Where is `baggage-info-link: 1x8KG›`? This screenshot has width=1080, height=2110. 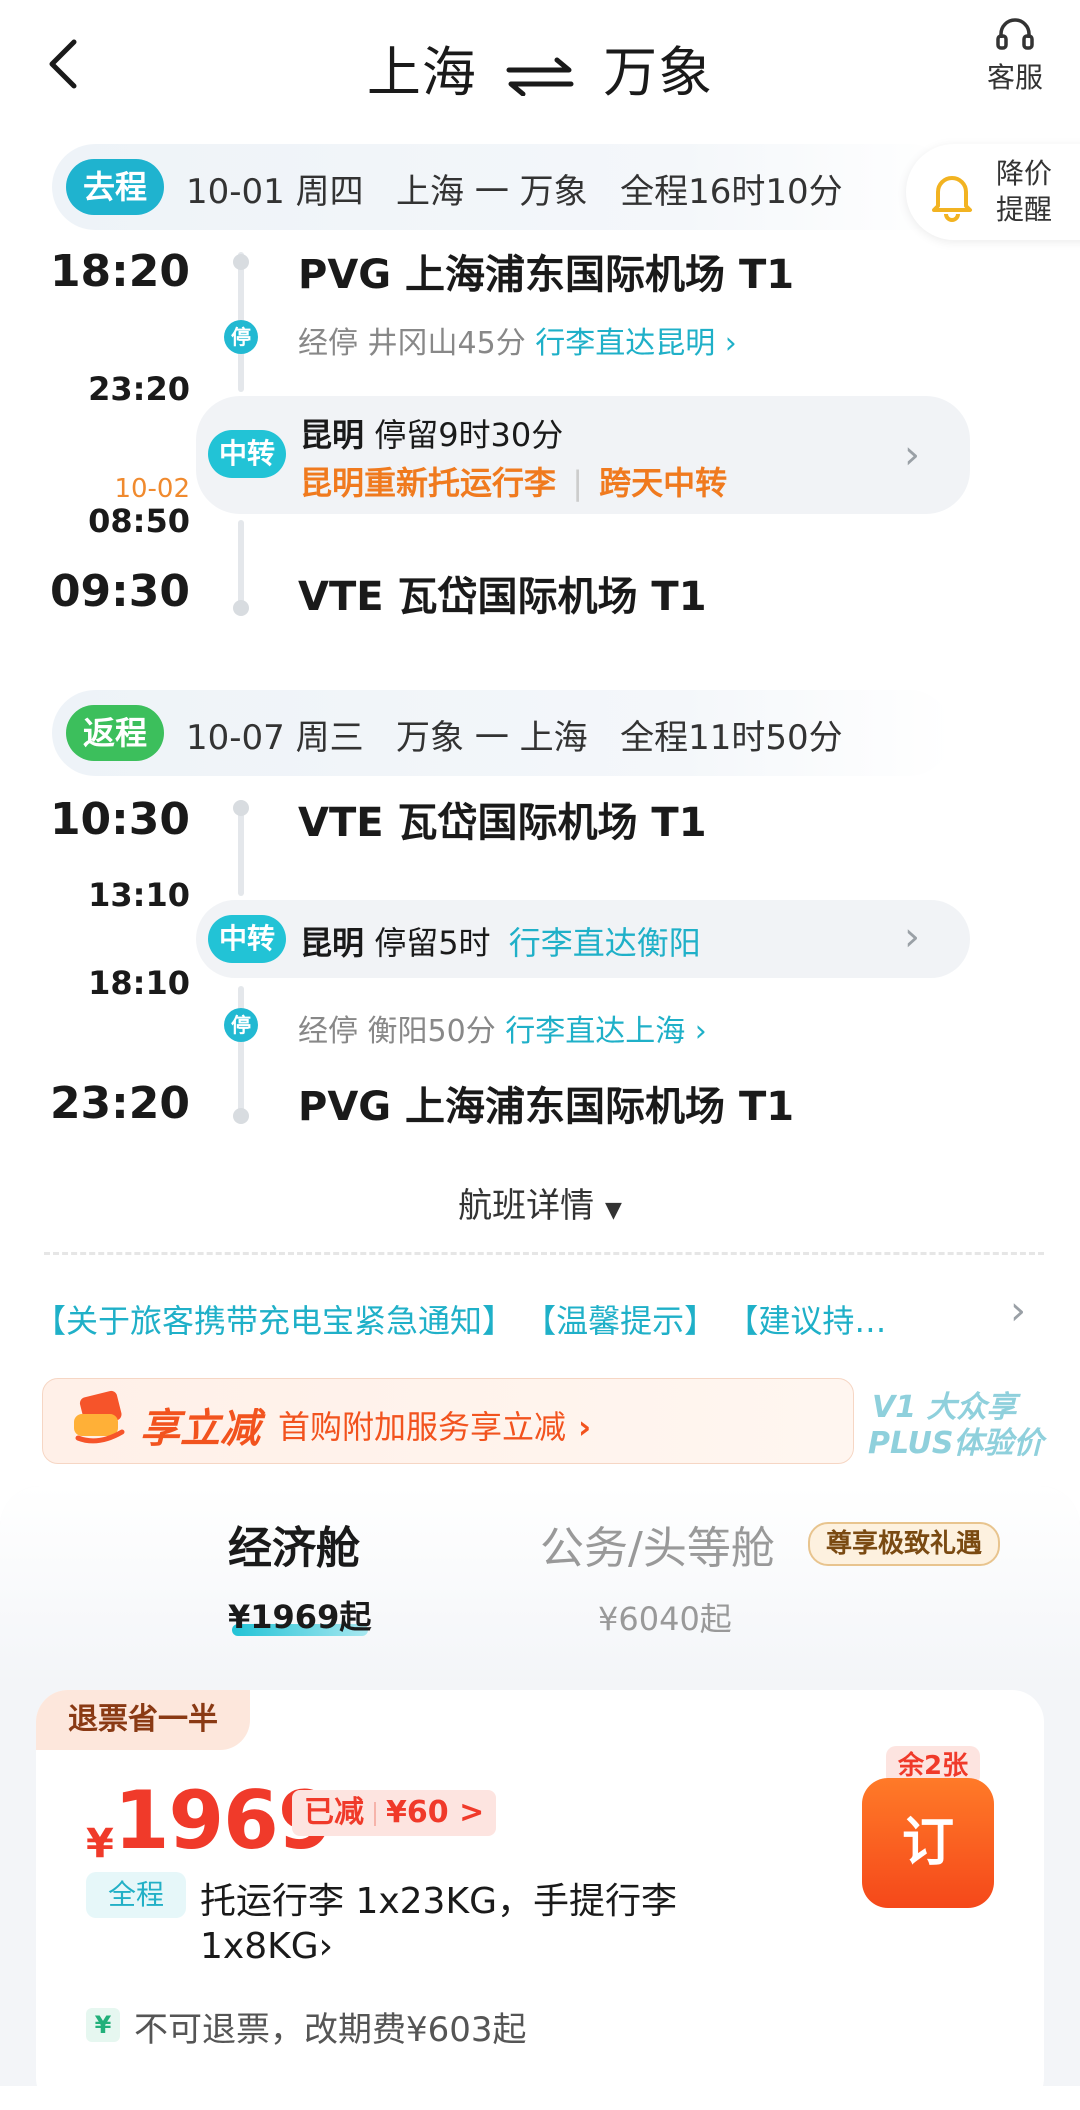 baggage-info-link: 1x8KG› is located at coordinates (266, 1946).